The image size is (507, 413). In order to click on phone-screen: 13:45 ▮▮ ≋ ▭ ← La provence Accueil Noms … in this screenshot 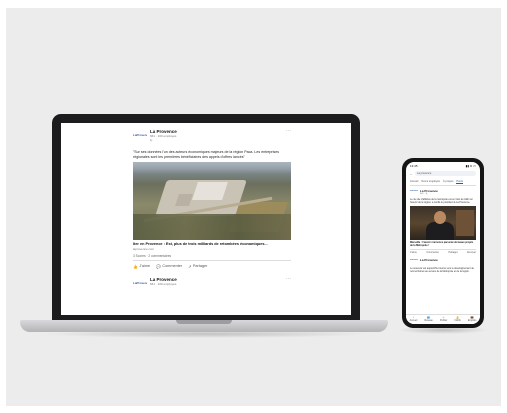, I will do `click(443, 243)`.